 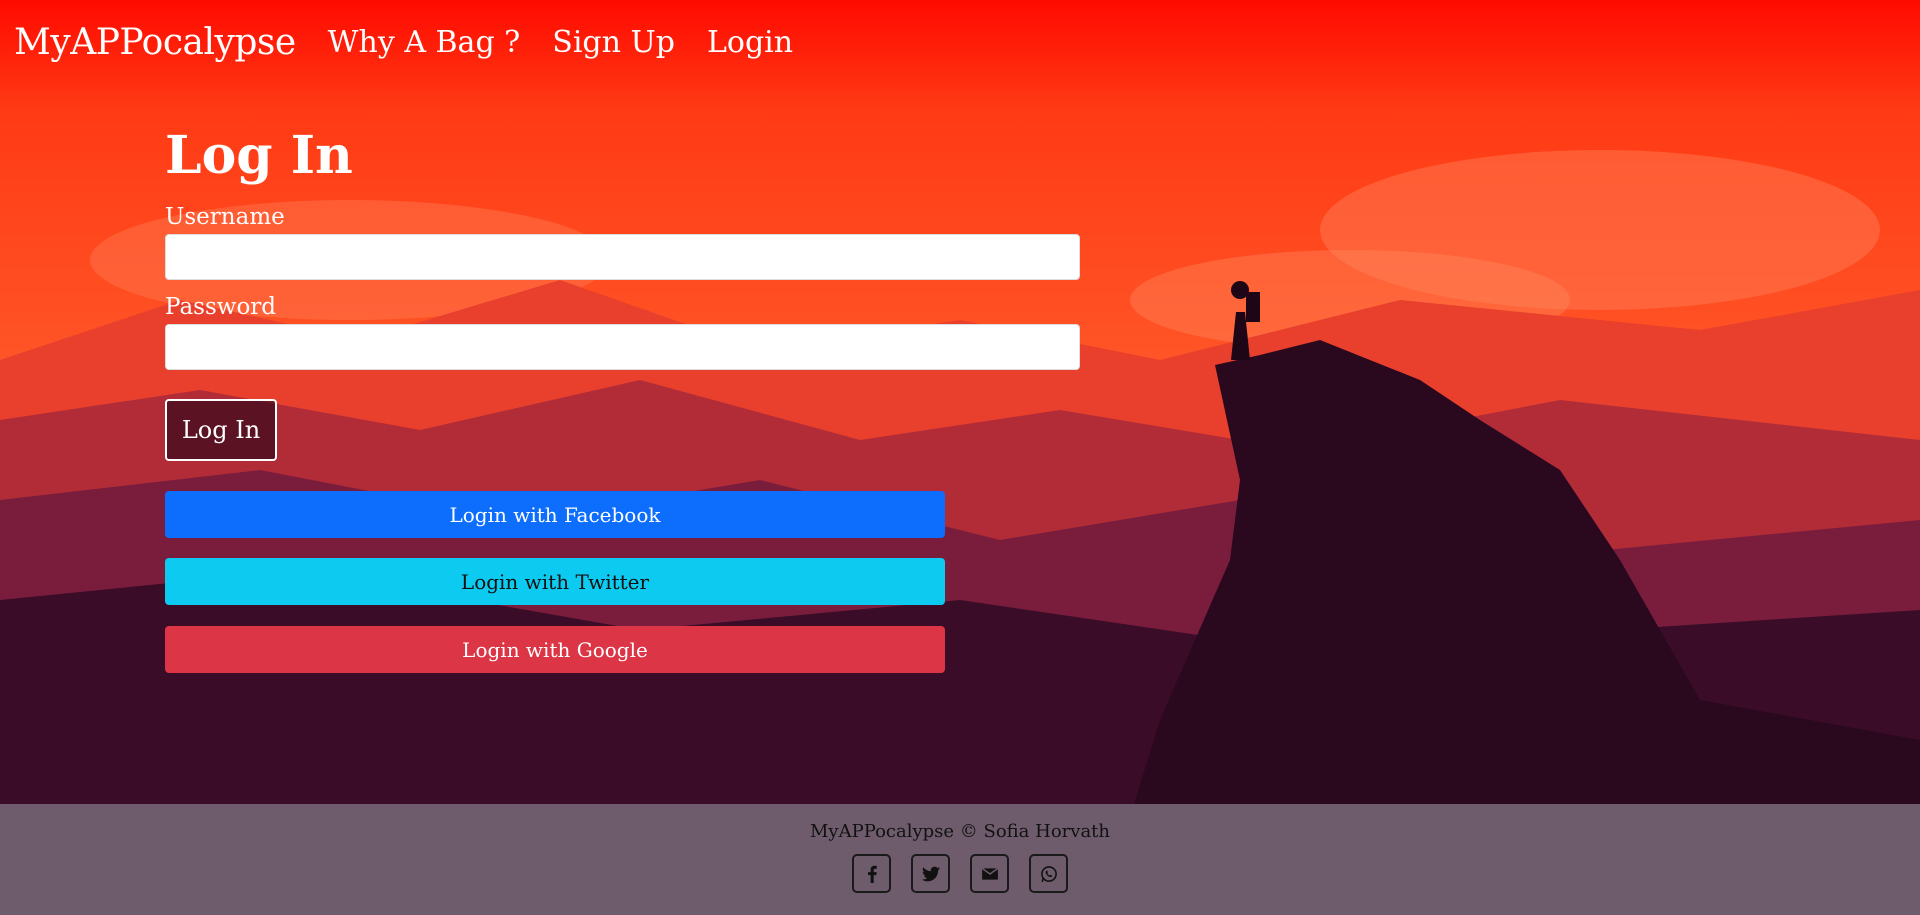 What do you see at coordinates (155, 42) in the screenshot?
I see `brand-logo-link: MyAPPocalypse` at bounding box center [155, 42].